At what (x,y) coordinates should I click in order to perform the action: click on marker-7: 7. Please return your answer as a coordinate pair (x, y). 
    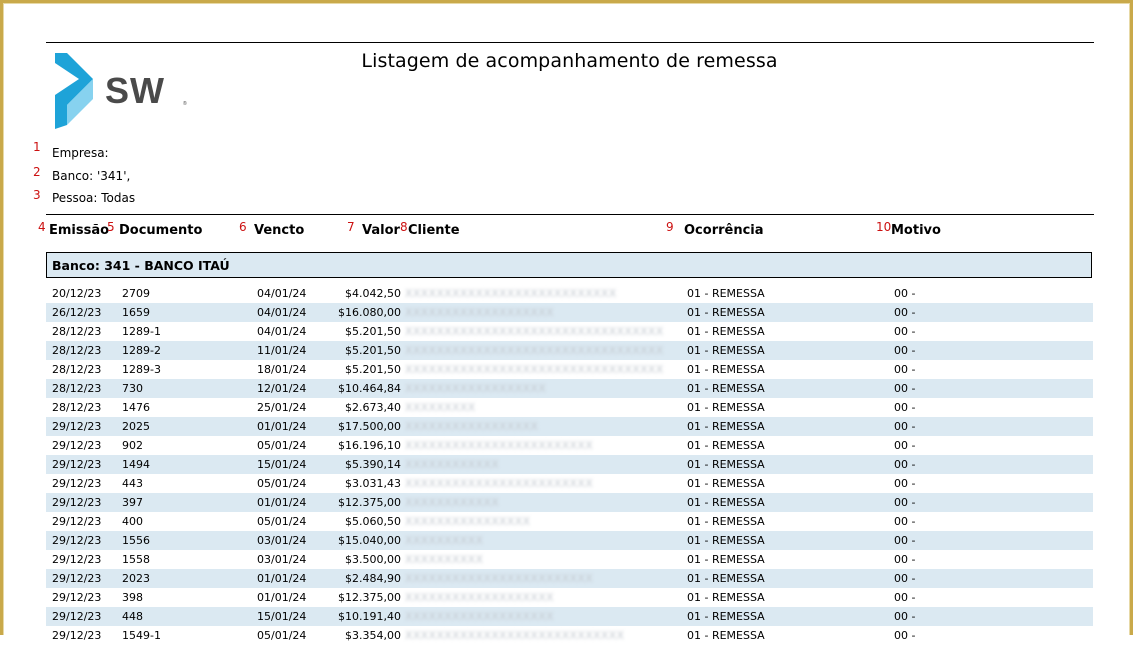
    Looking at the image, I should click on (351, 227).